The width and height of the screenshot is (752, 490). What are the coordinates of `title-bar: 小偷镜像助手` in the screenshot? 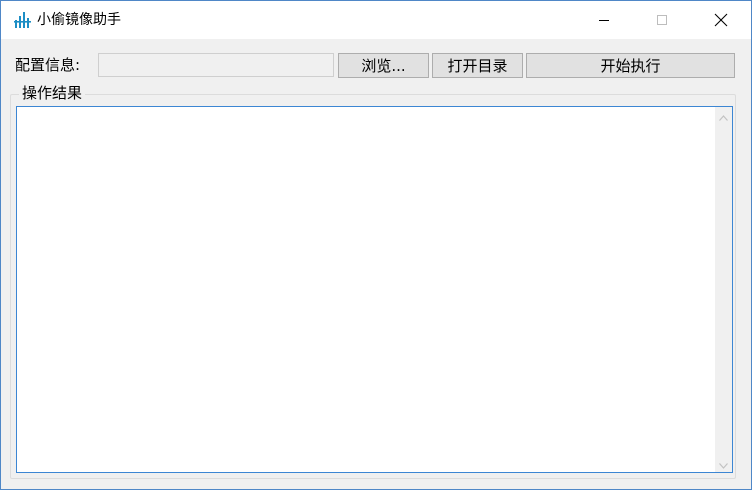 It's located at (376, 20).